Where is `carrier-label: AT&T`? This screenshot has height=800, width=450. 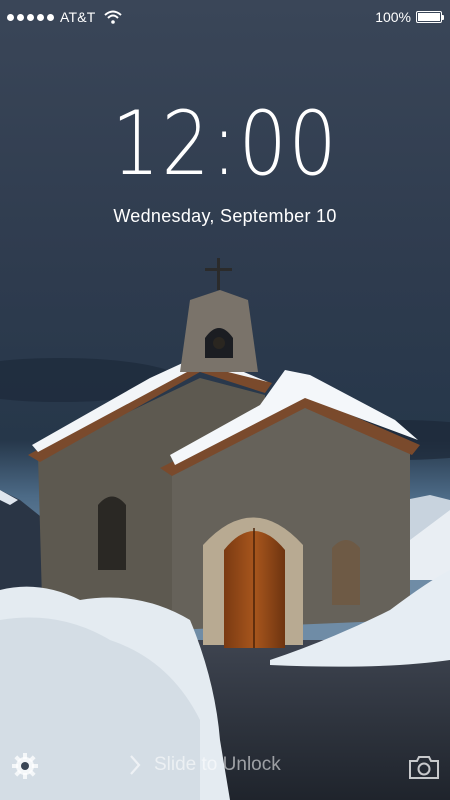 carrier-label: AT&T is located at coordinates (78, 17).